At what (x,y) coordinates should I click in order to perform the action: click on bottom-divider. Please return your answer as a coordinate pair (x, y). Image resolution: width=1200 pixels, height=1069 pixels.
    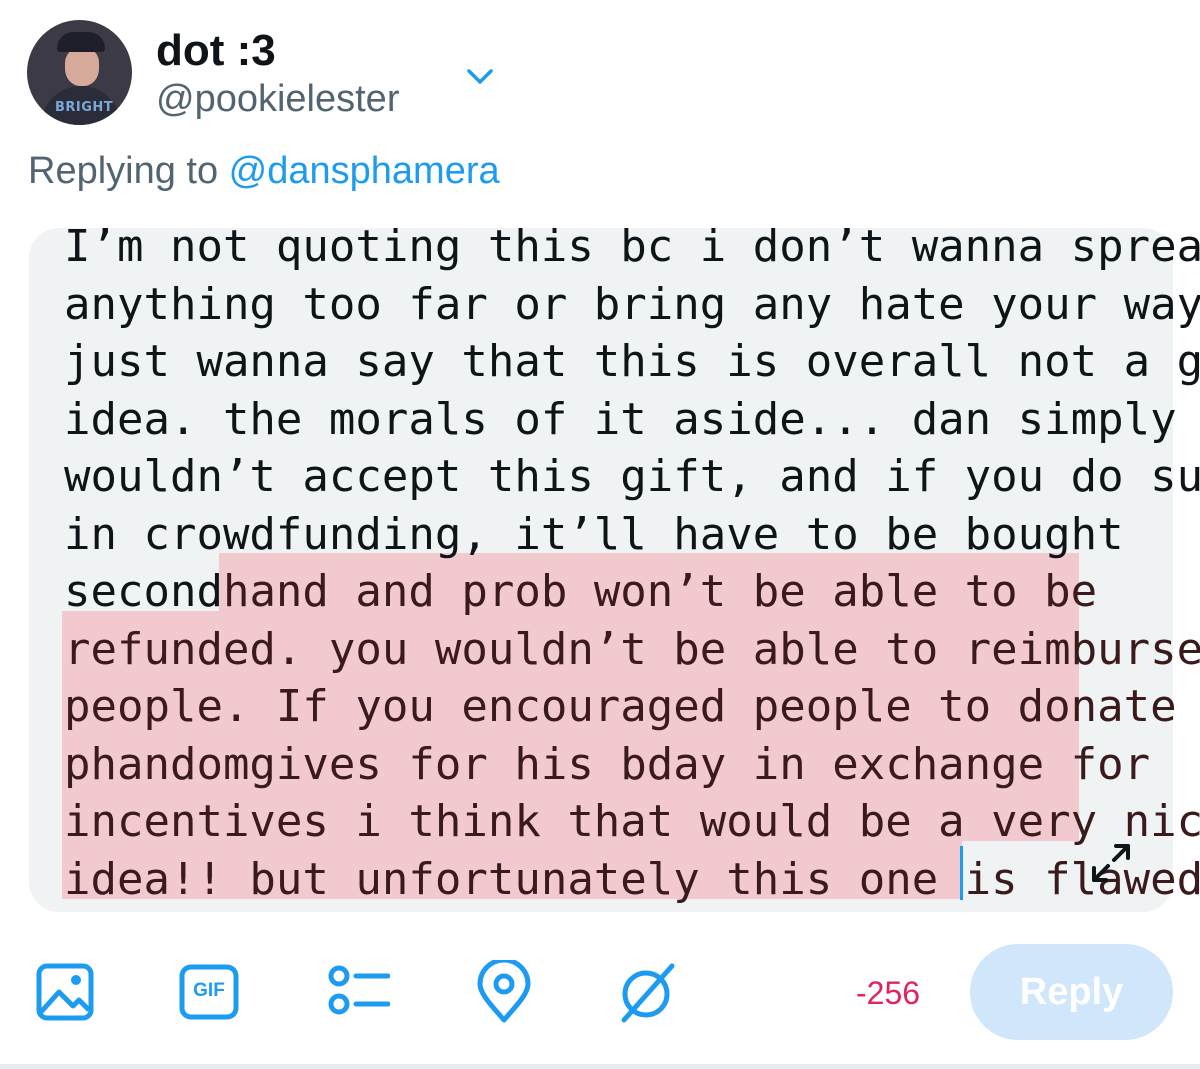
    Looking at the image, I should click on (600, 1066).